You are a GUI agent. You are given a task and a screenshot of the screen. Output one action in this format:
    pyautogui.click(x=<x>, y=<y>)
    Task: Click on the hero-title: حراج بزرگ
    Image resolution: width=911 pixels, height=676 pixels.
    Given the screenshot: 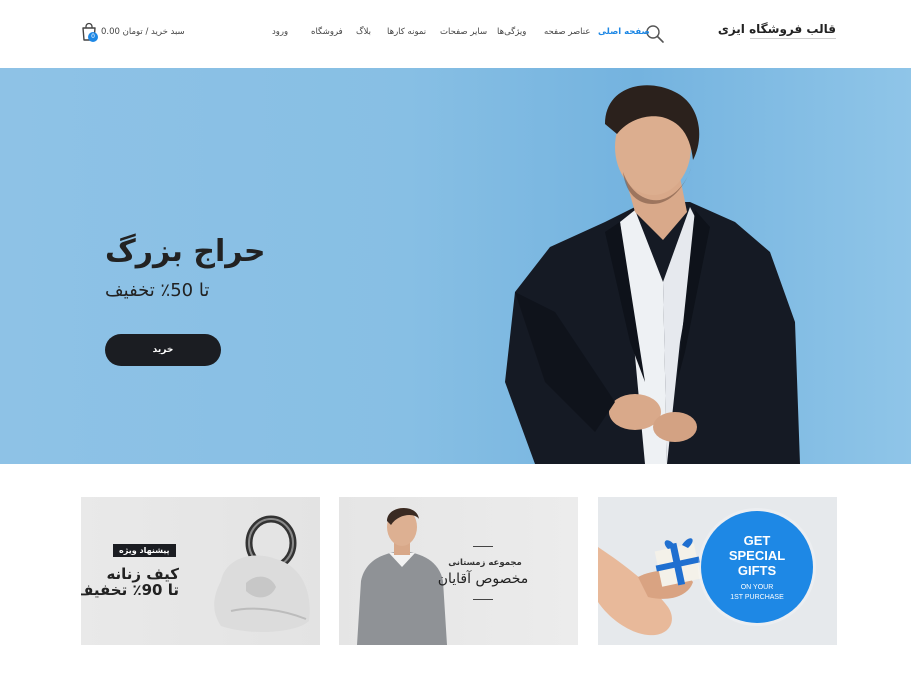 What is the action you would take?
    pyautogui.click(x=185, y=251)
    